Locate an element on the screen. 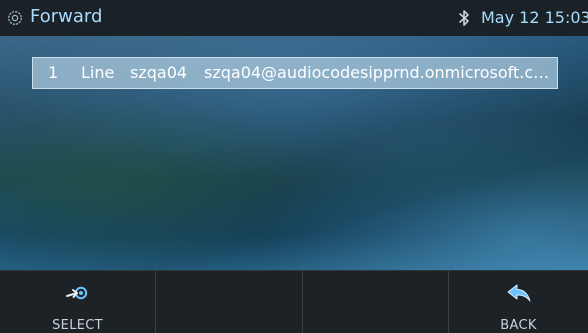  back-softkey: BACK is located at coordinates (518, 302).